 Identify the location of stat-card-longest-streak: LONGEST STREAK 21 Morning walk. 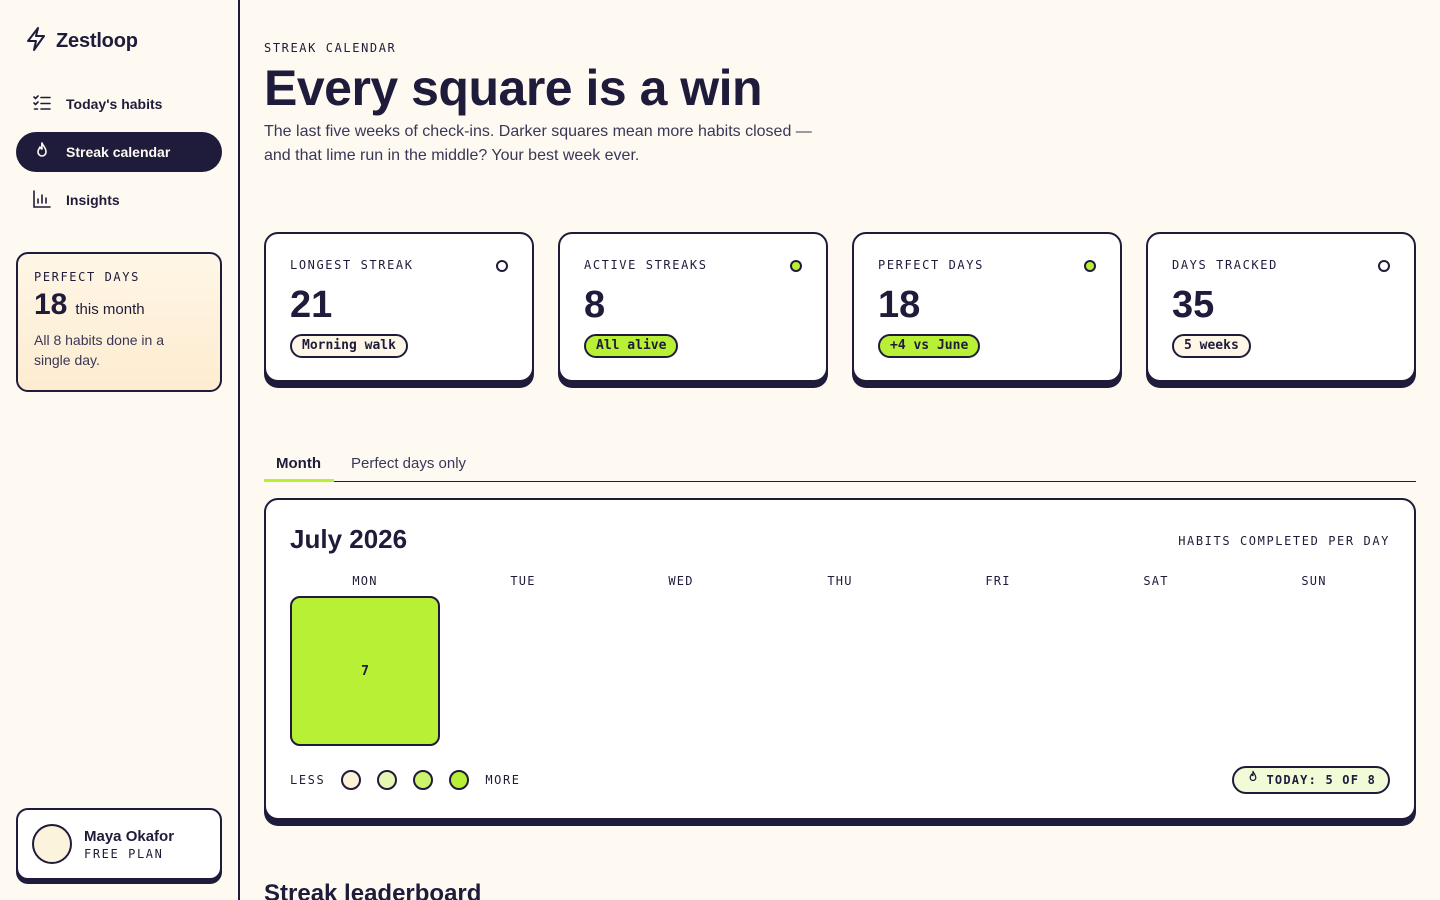
(399, 307).